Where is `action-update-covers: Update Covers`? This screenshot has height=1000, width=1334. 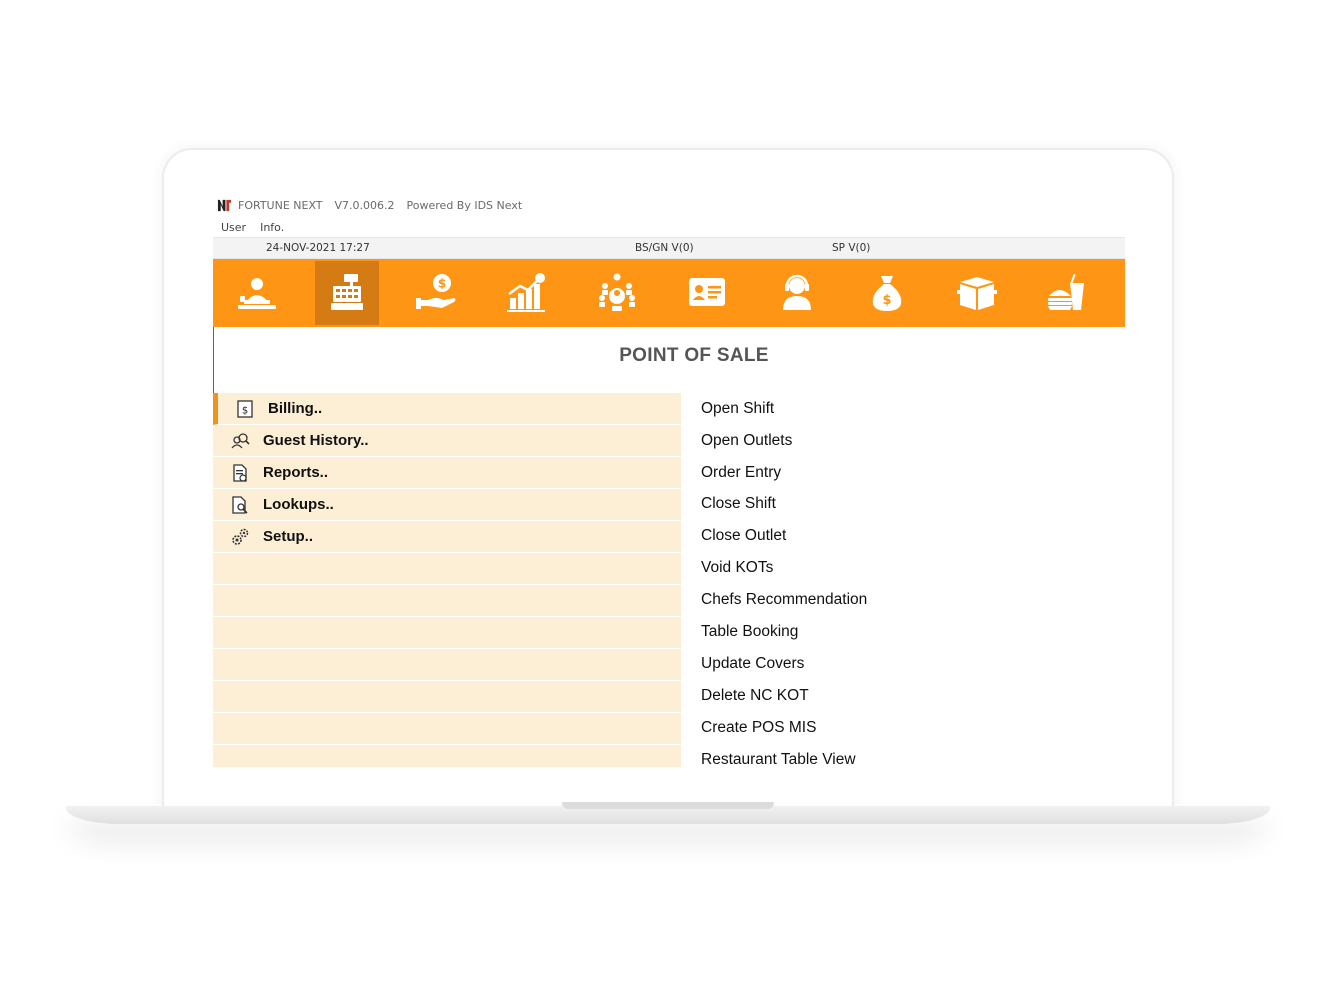
action-update-covers: Update Covers is located at coordinates (752, 664).